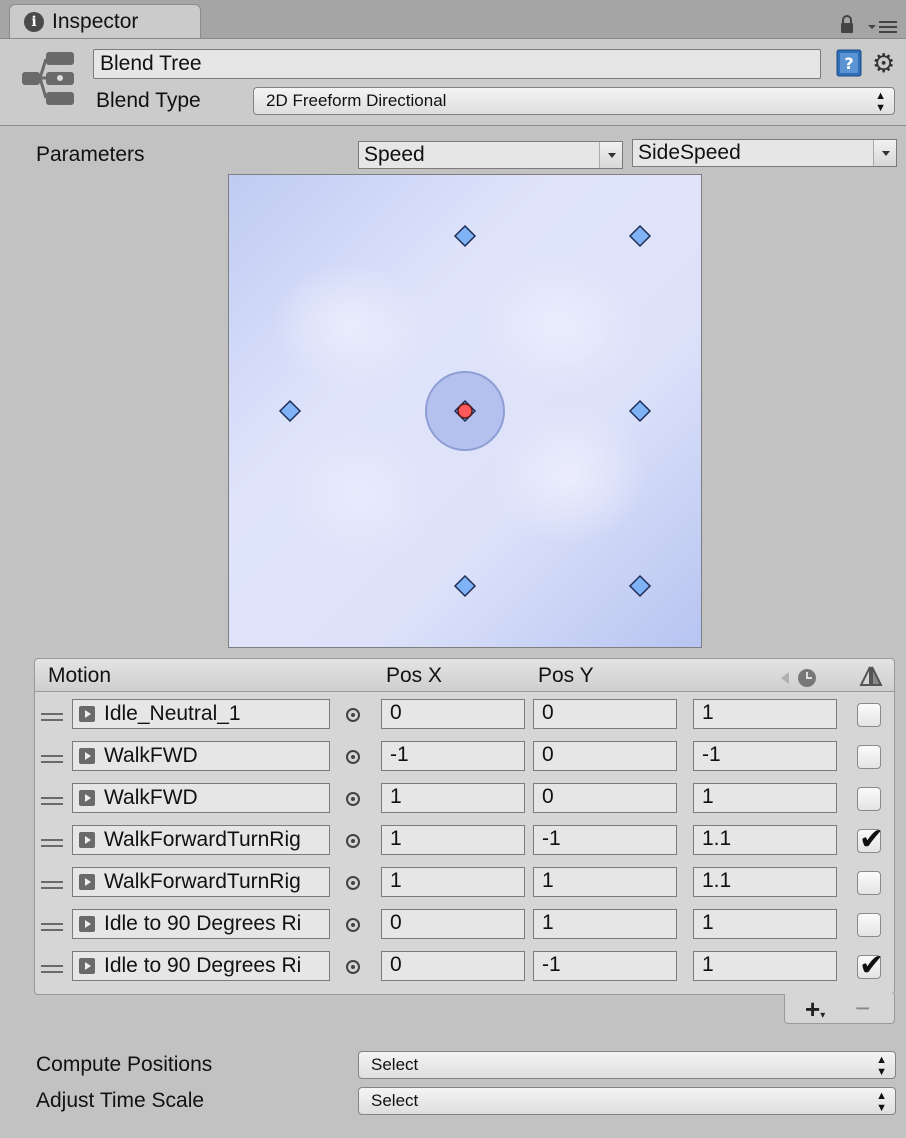  What do you see at coordinates (764, 153) in the screenshot?
I see `y-parameter-select: SideSpeed` at bounding box center [764, 153].